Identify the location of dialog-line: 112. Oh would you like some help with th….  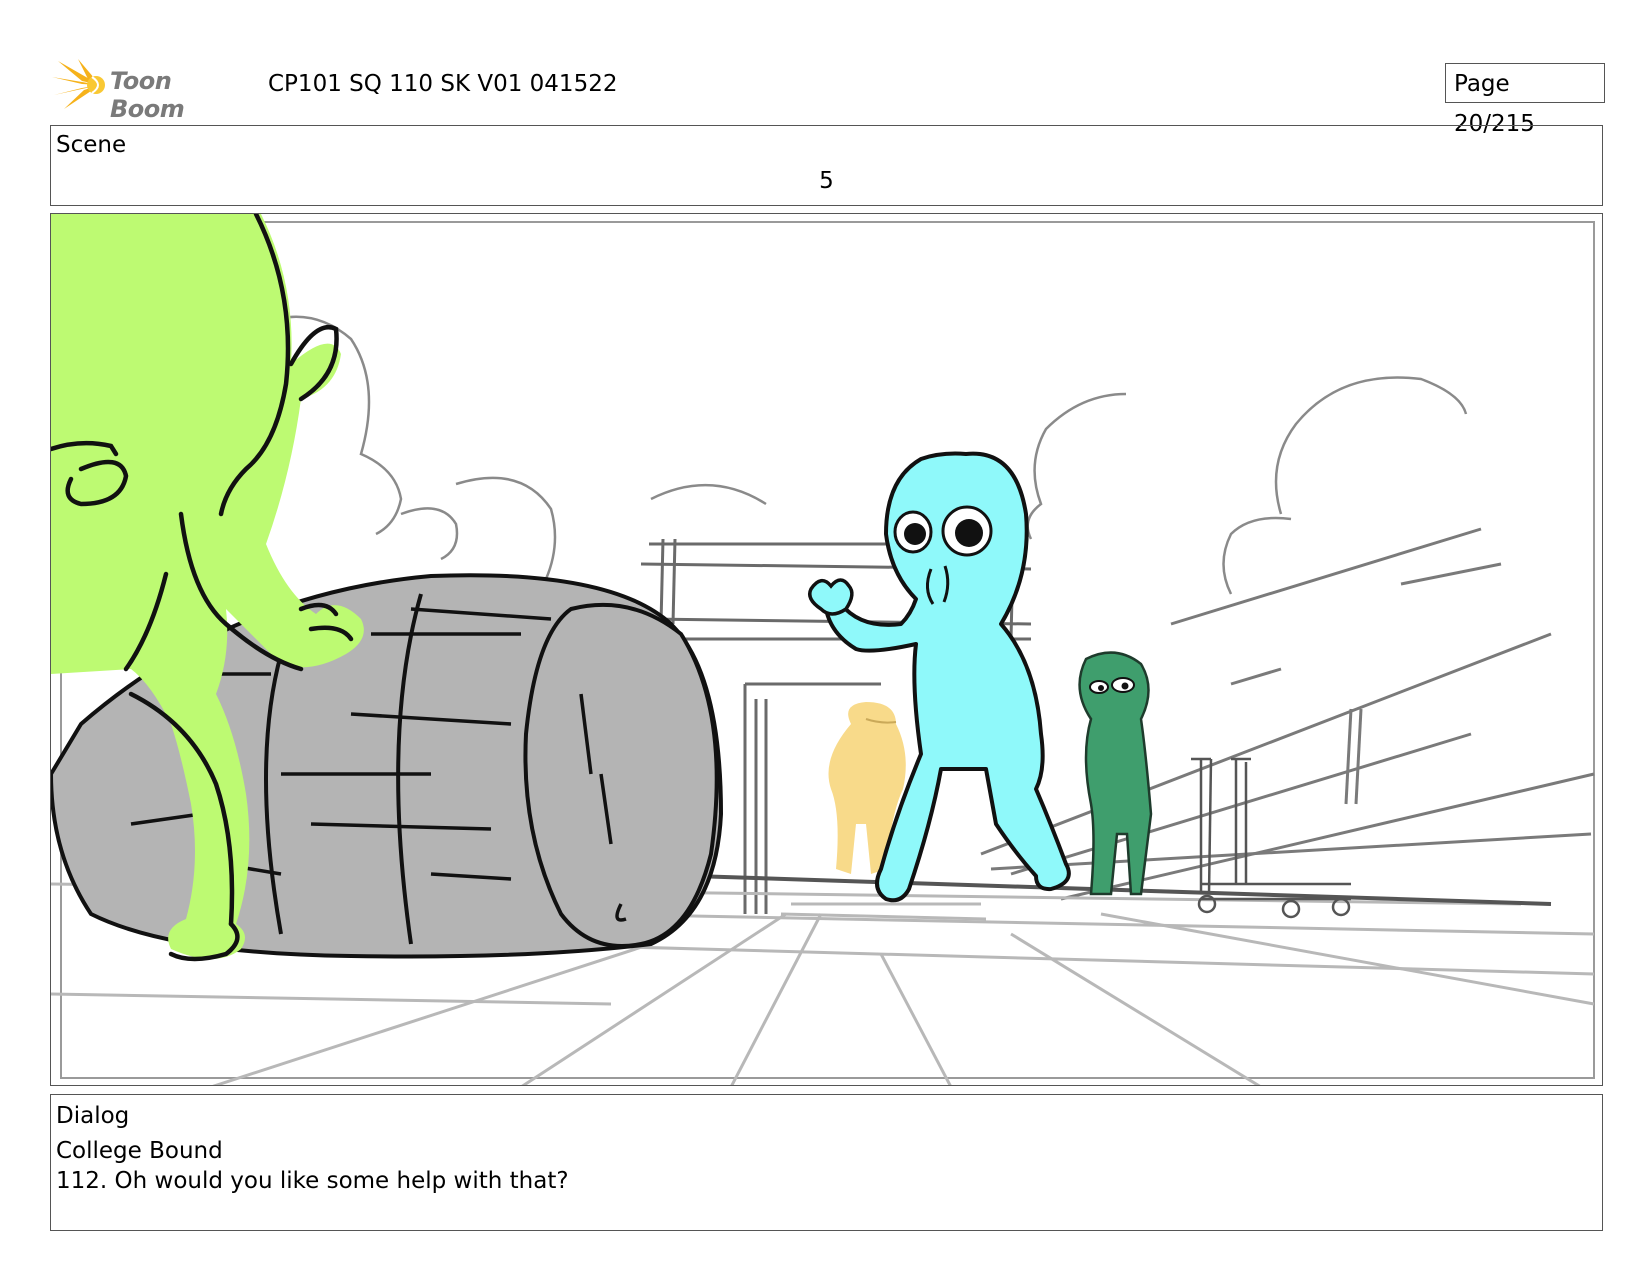
(312, 1181).